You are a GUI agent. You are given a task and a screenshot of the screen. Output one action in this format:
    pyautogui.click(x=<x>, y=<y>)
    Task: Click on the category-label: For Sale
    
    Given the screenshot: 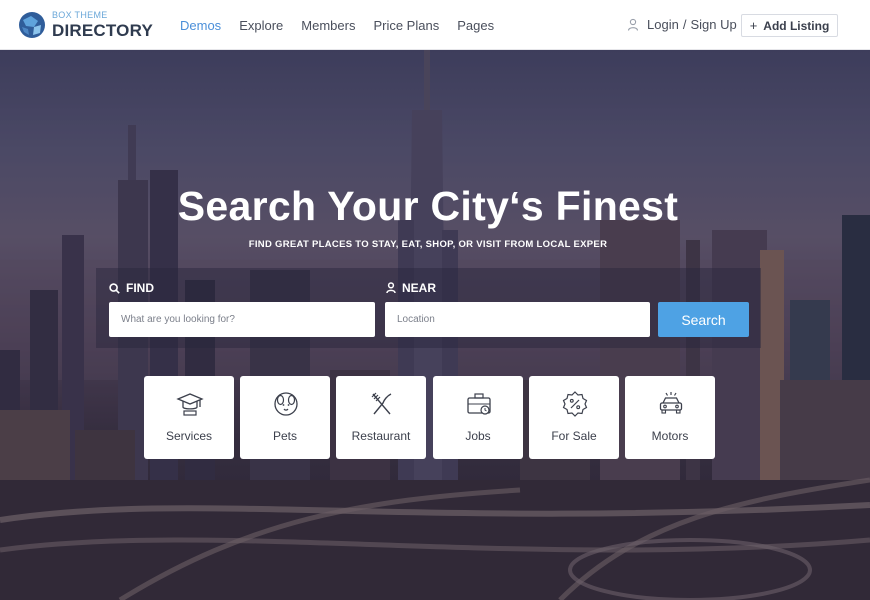 What is the action you would take?
    pyautogui.click(x=574, y=436)
    